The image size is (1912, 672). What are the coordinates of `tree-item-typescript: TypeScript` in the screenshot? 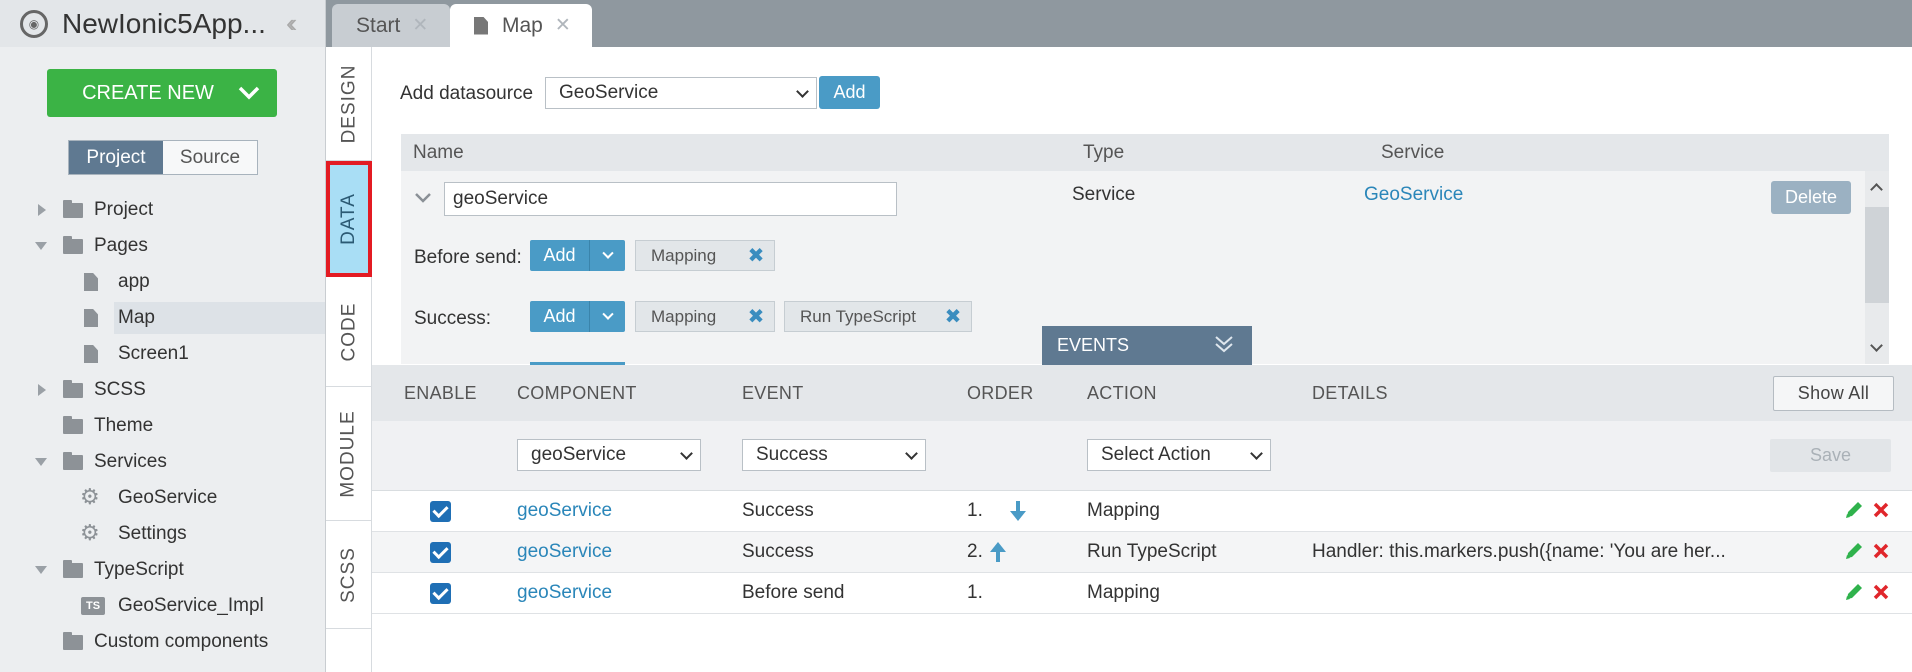 It's located at (162, 570).